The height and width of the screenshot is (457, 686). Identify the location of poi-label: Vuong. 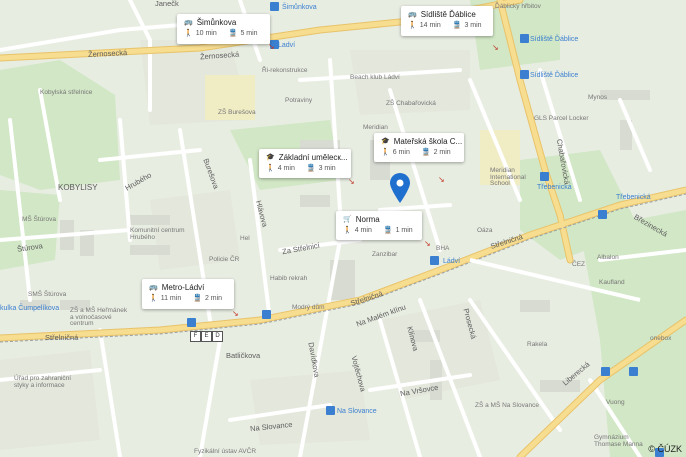
(615, 402).